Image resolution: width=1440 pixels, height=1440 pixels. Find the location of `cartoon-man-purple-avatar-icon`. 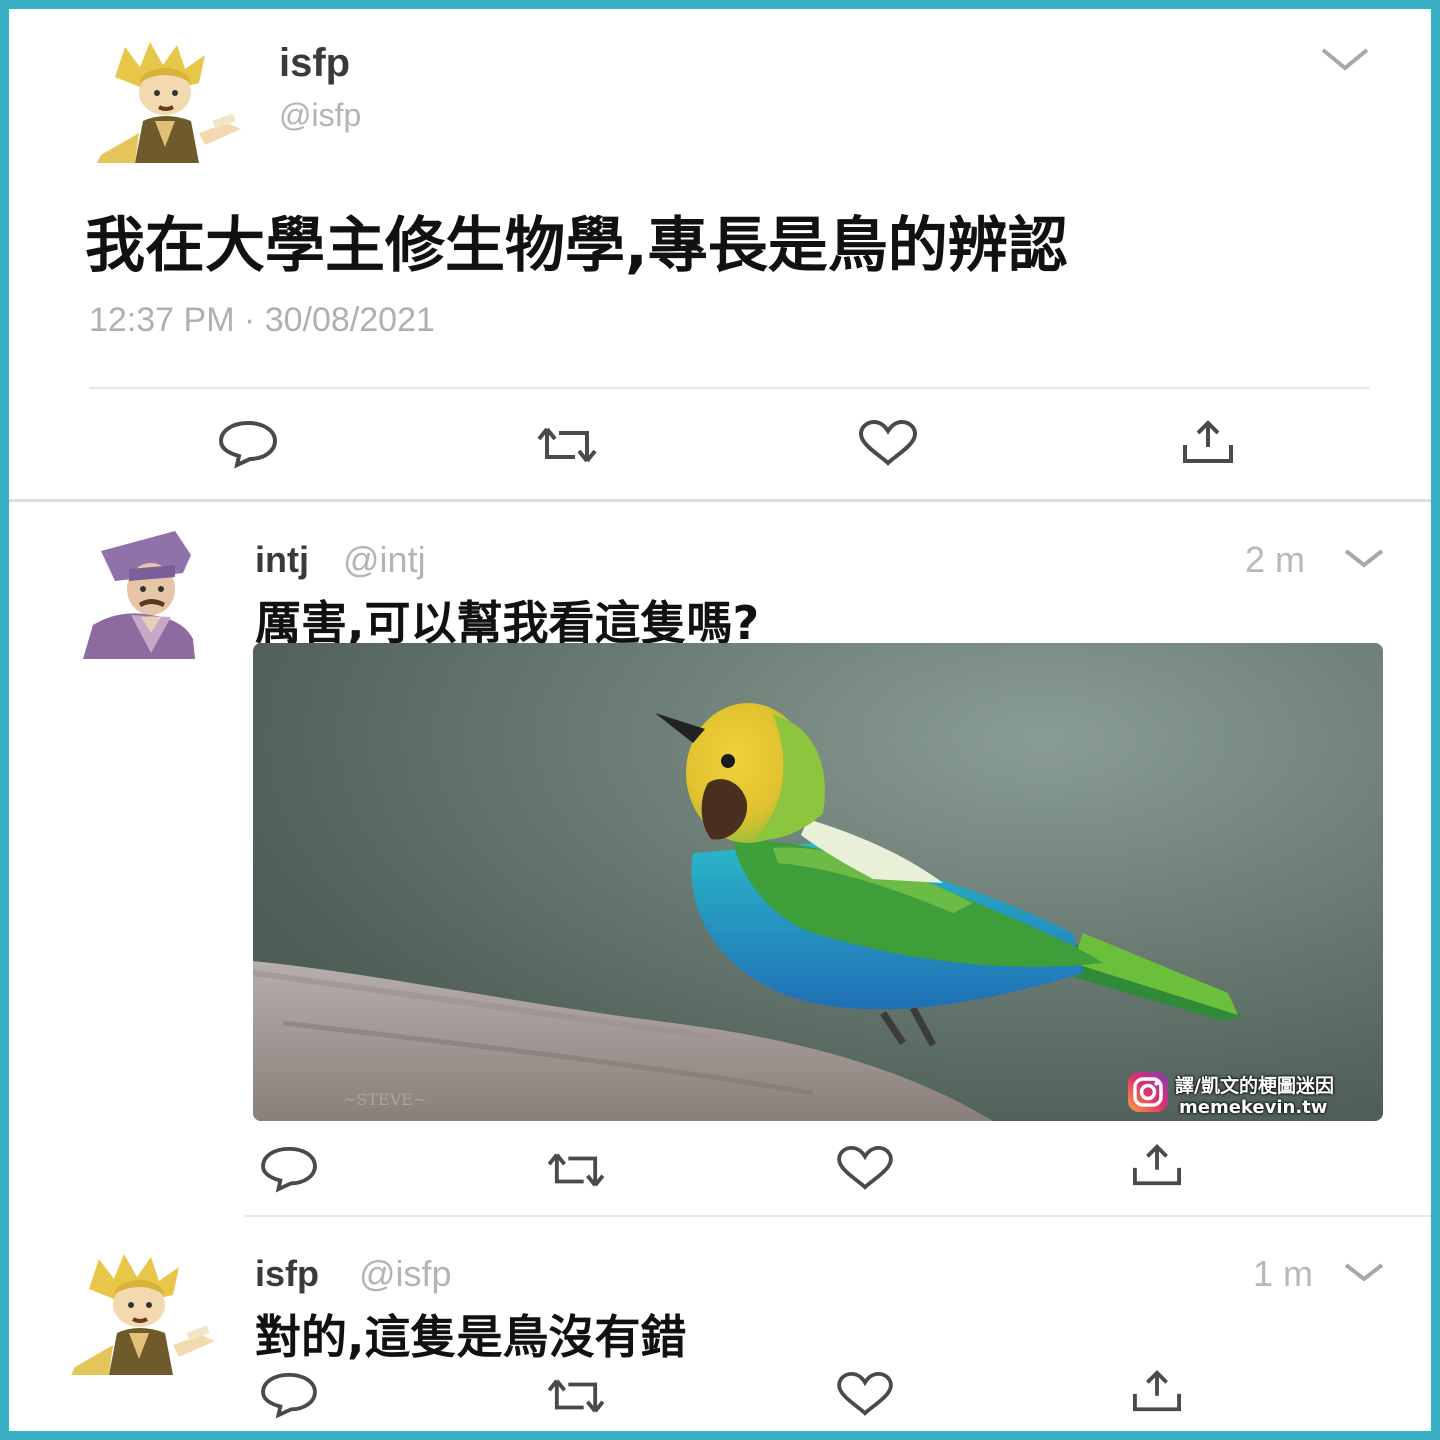

cartoon-man-purple-avatar-icon is located at coordinates (139, 595).